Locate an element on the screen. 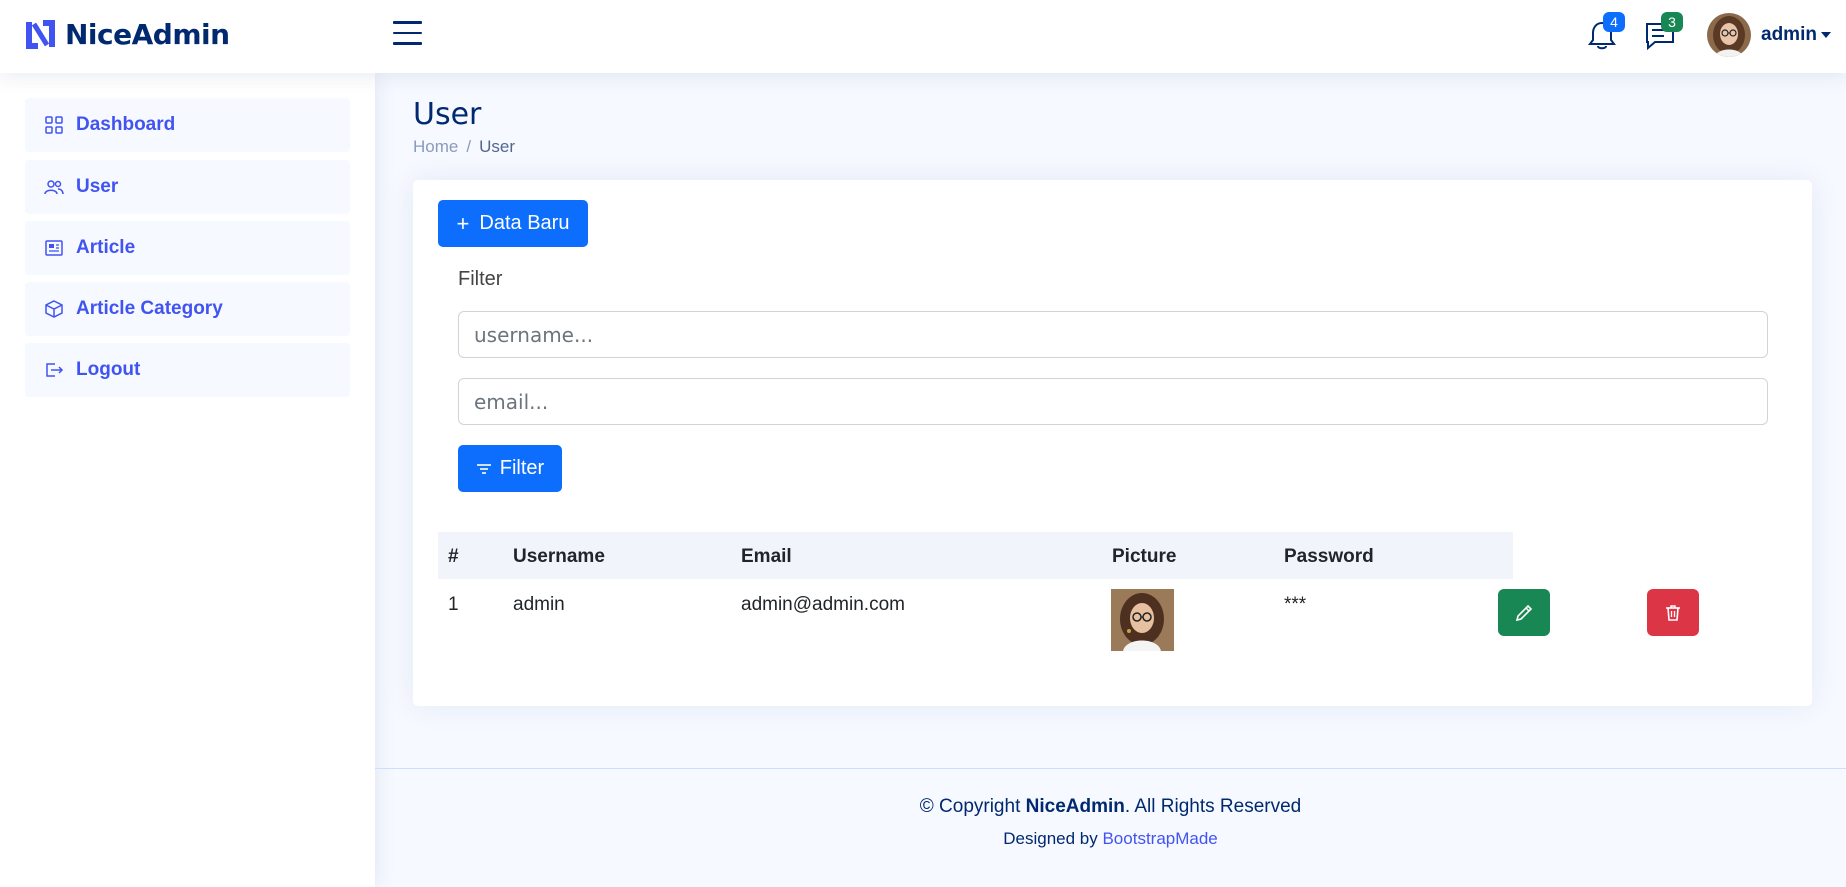 This screenshot has width=1846, height=887. sidebar-item-user: User is located at coordinates (187, 187).